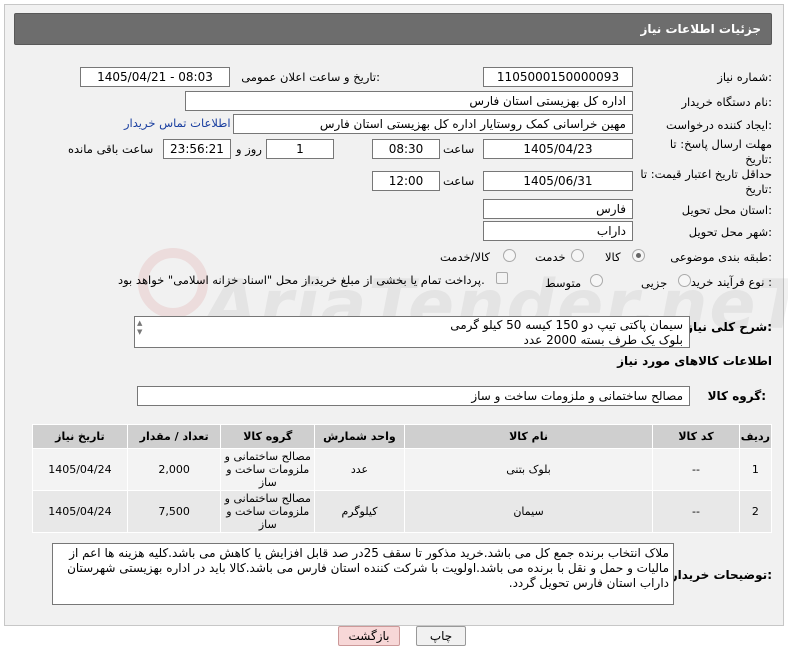 Image resolution: width=788 pixels, height=662 pixels. Describe the element at coordinates (603, 340) in the screenshot. I see `summary-line-2: بلوک یک طرف بسته 2000 عدد` at that location.